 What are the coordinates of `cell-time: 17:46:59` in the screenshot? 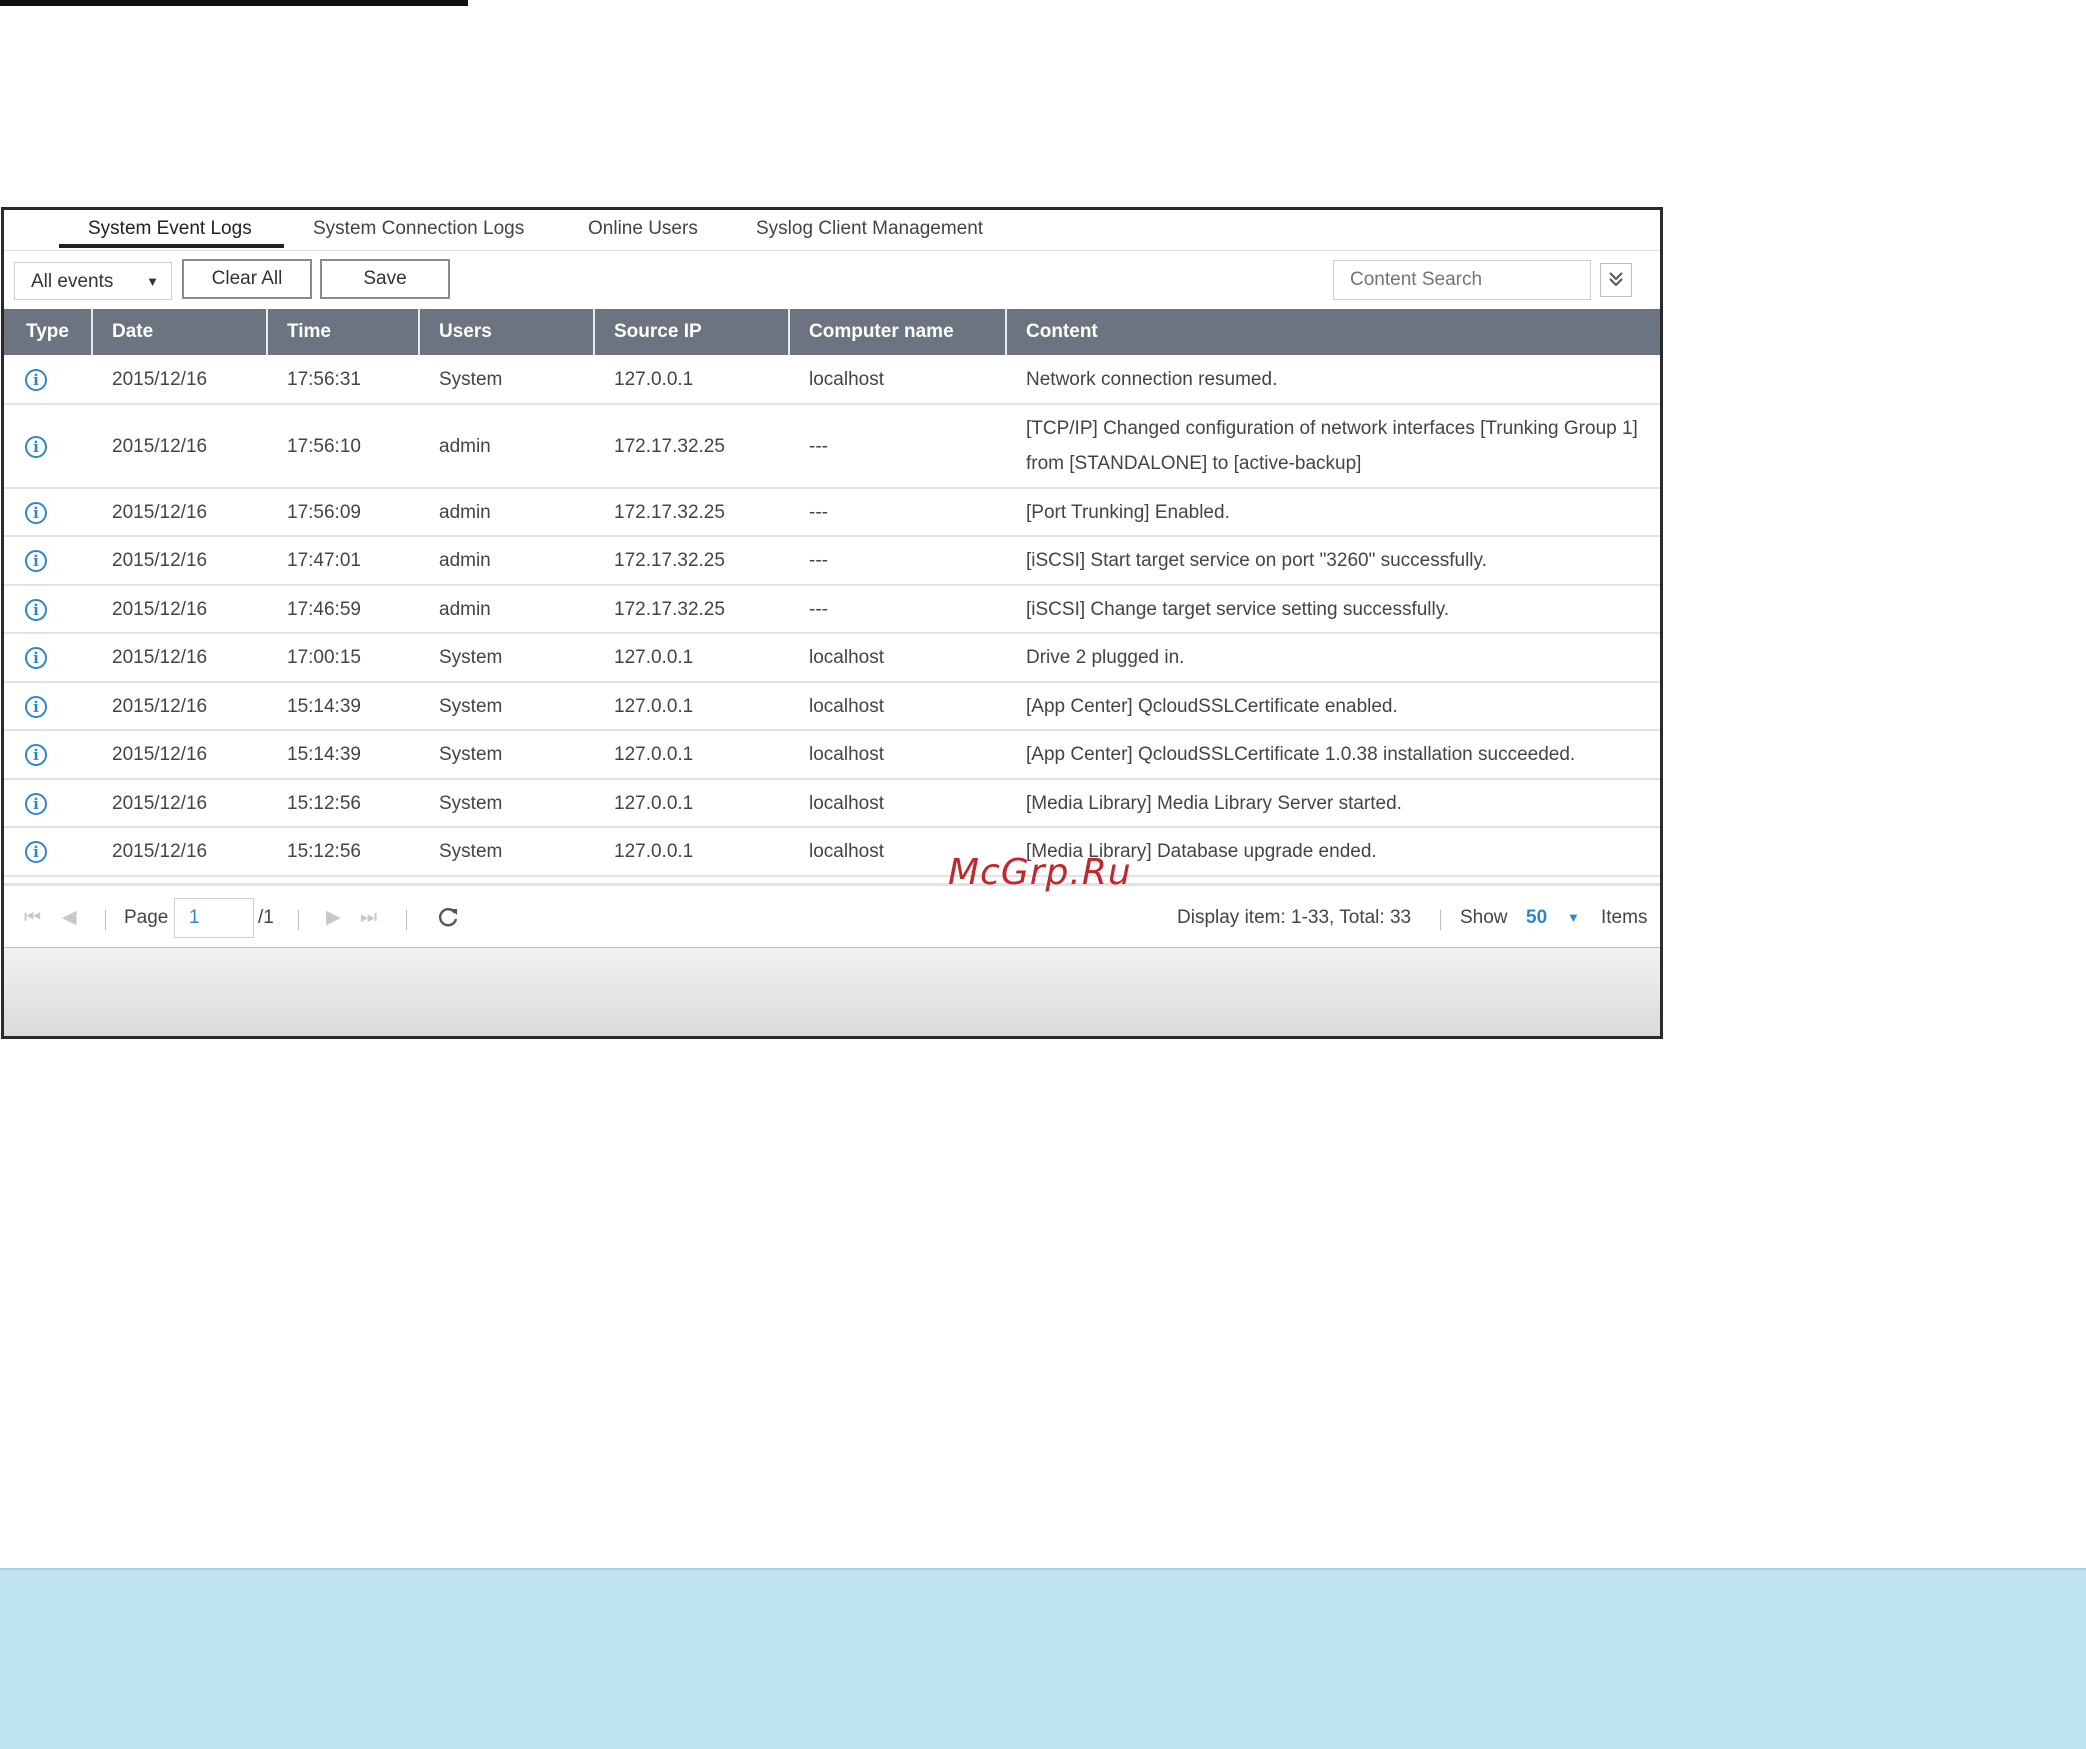 It's located at (324, 609).